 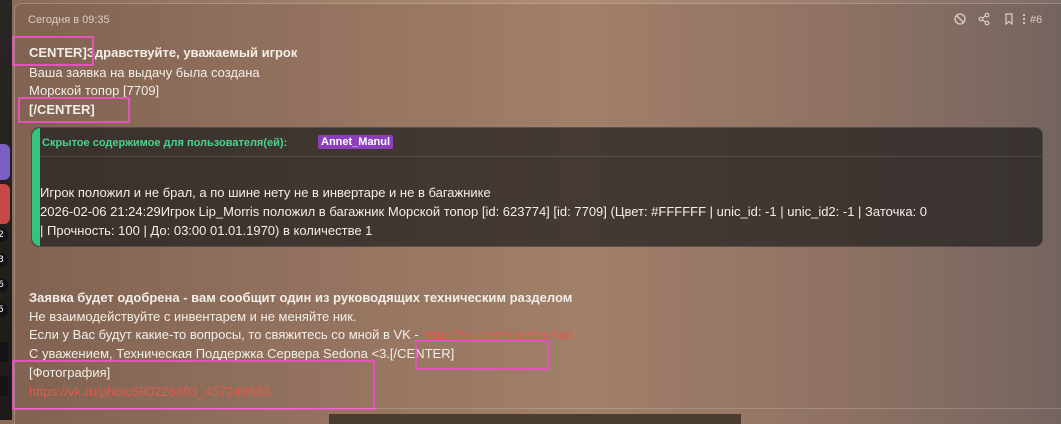 I want to click on rail-badge: 6, so click(x=4, y=285).